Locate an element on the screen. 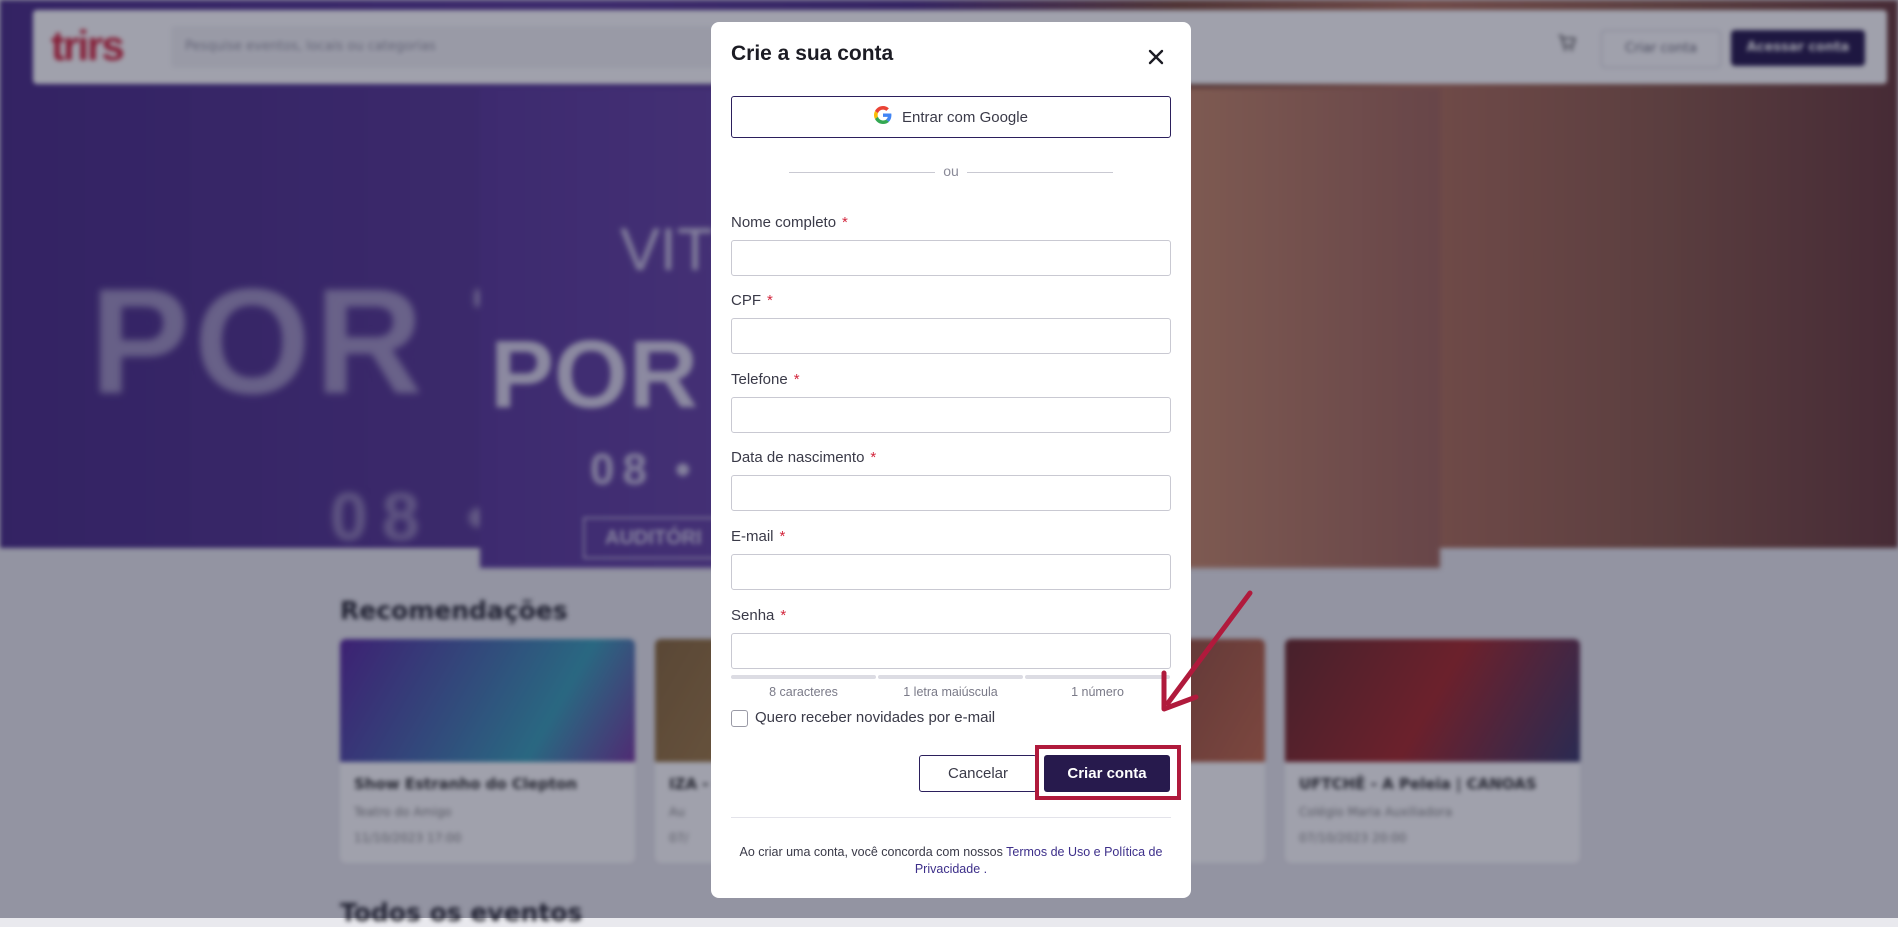 This screenshot has height=927, width=1898. newsletter-label: Quero receber novidades por e-mail is located at coordinates (875, 717).